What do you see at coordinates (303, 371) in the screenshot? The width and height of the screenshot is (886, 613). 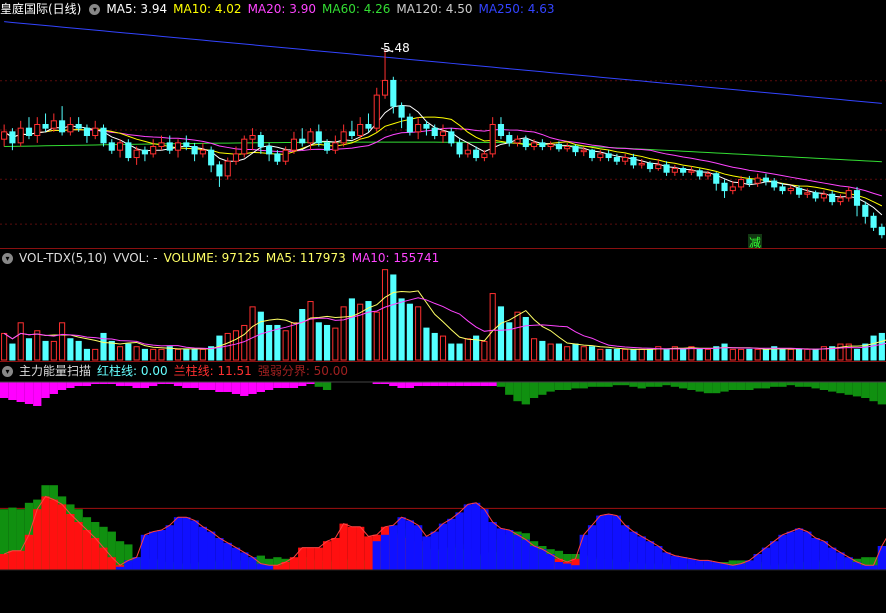 I see `divide-value: 强弱分界: 50.00` at bounding box center [303, 371].